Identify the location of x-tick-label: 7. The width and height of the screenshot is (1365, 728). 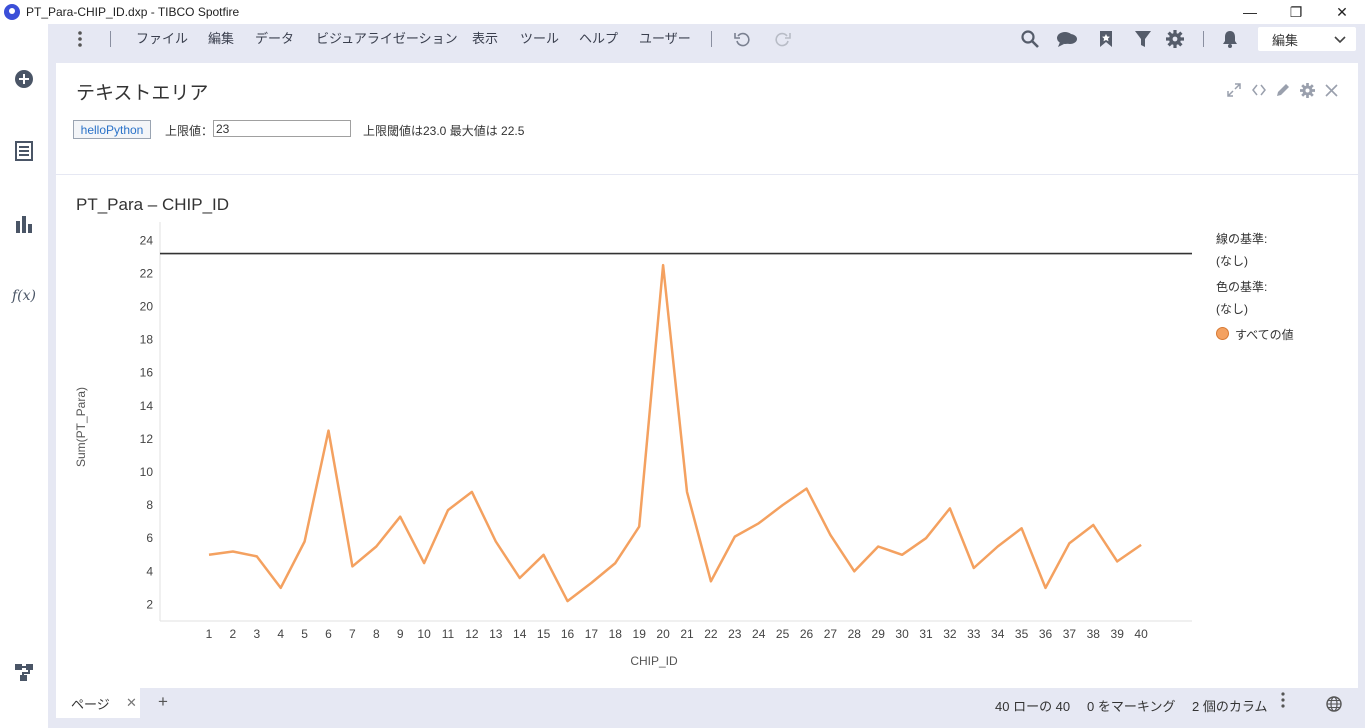
(352, 634).